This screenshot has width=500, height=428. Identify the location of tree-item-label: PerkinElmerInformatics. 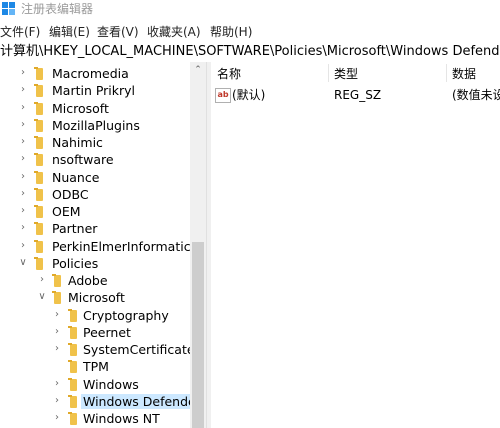
(125, 246).